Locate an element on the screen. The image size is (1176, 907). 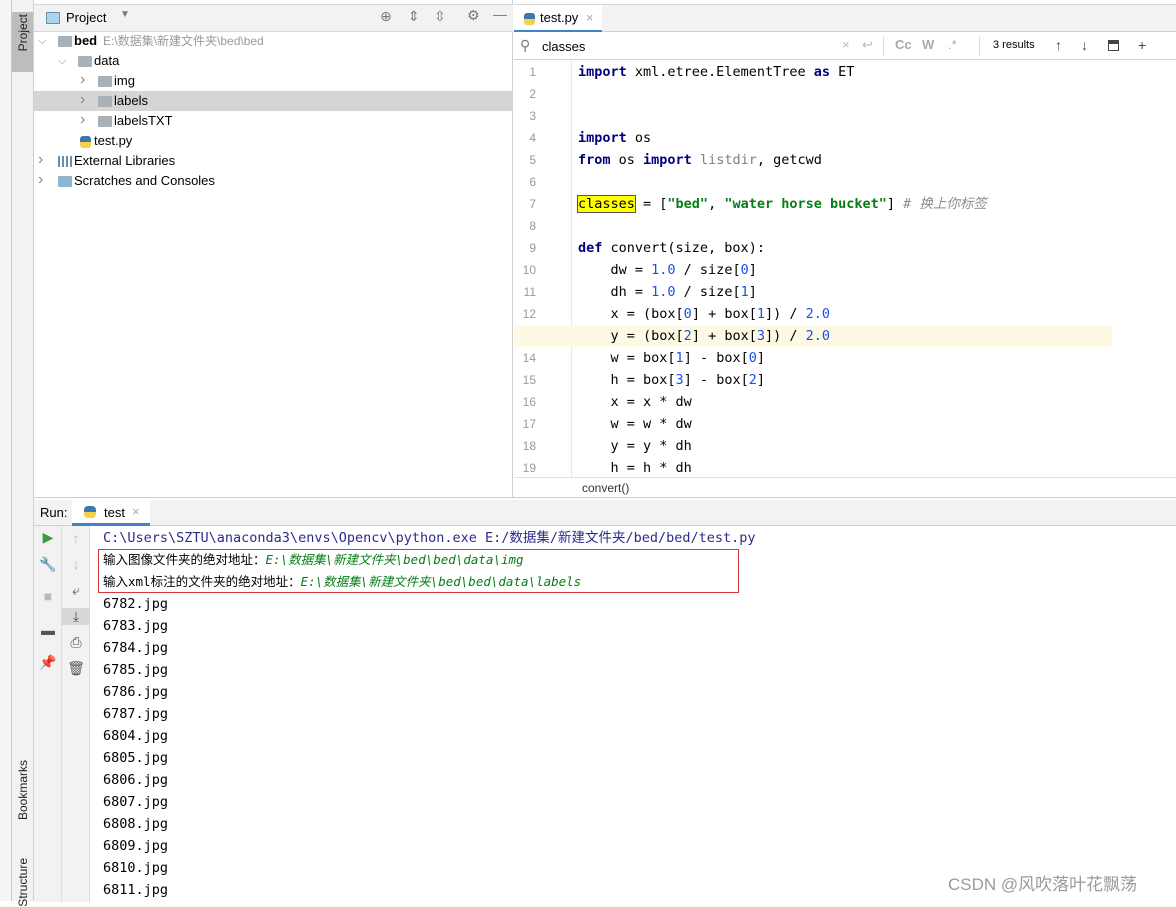
pin-icon: 📌 is located at coordinates (48, 662).